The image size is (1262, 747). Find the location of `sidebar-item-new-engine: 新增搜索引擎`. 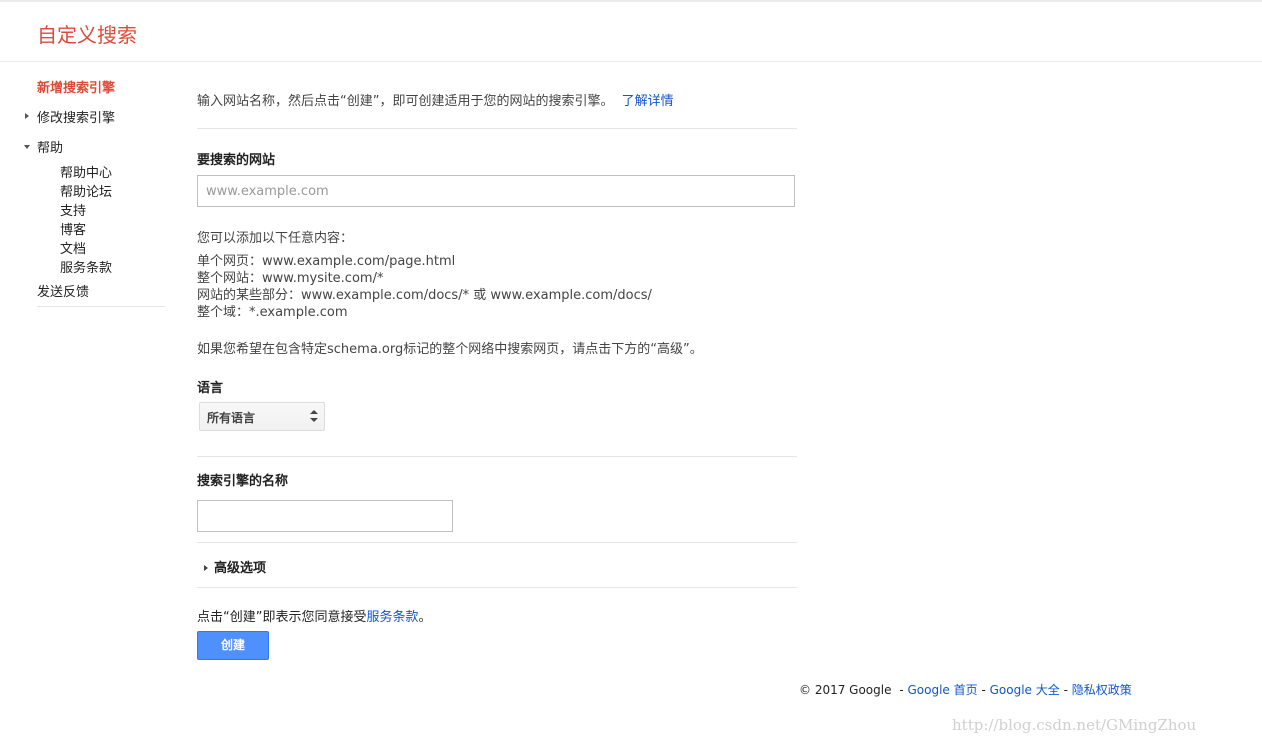

sidebar-item-new-engine: 新增搜索引擎 is located at coordinates (76, 86).